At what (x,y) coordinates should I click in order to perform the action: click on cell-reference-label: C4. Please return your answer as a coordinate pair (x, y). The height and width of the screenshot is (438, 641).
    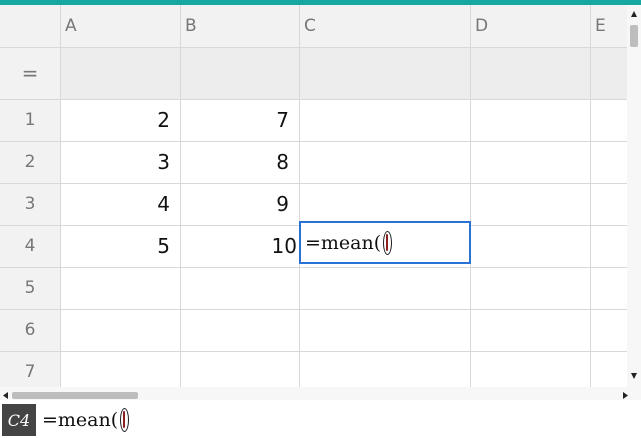
    Looking at the image, I should click on (19, 420).